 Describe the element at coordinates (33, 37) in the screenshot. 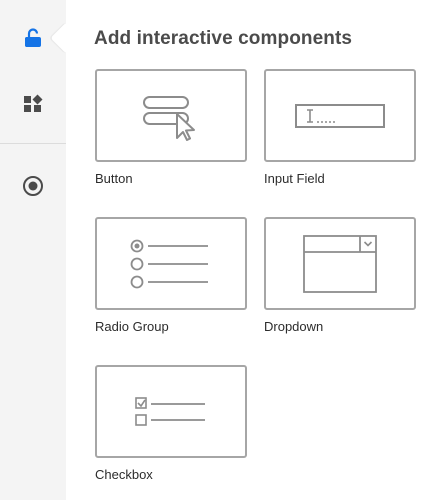

I see `interactive-lock-icon` at that location.